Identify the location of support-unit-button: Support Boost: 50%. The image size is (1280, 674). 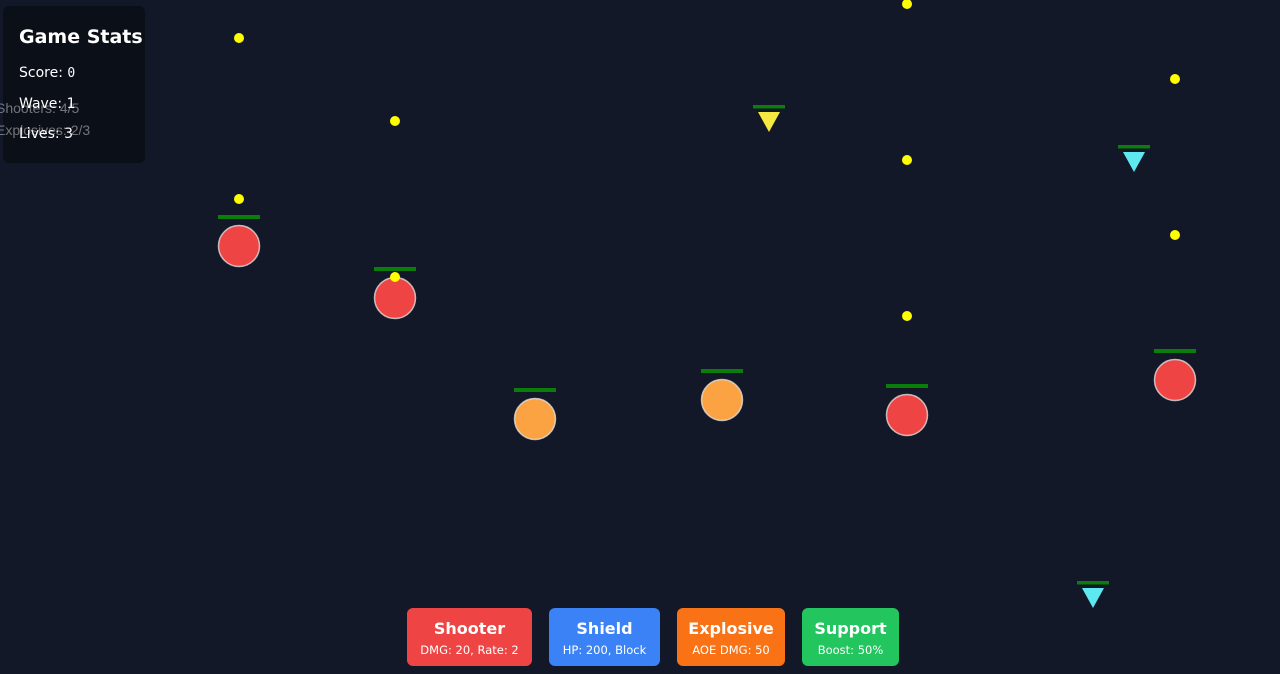
(850, 637).